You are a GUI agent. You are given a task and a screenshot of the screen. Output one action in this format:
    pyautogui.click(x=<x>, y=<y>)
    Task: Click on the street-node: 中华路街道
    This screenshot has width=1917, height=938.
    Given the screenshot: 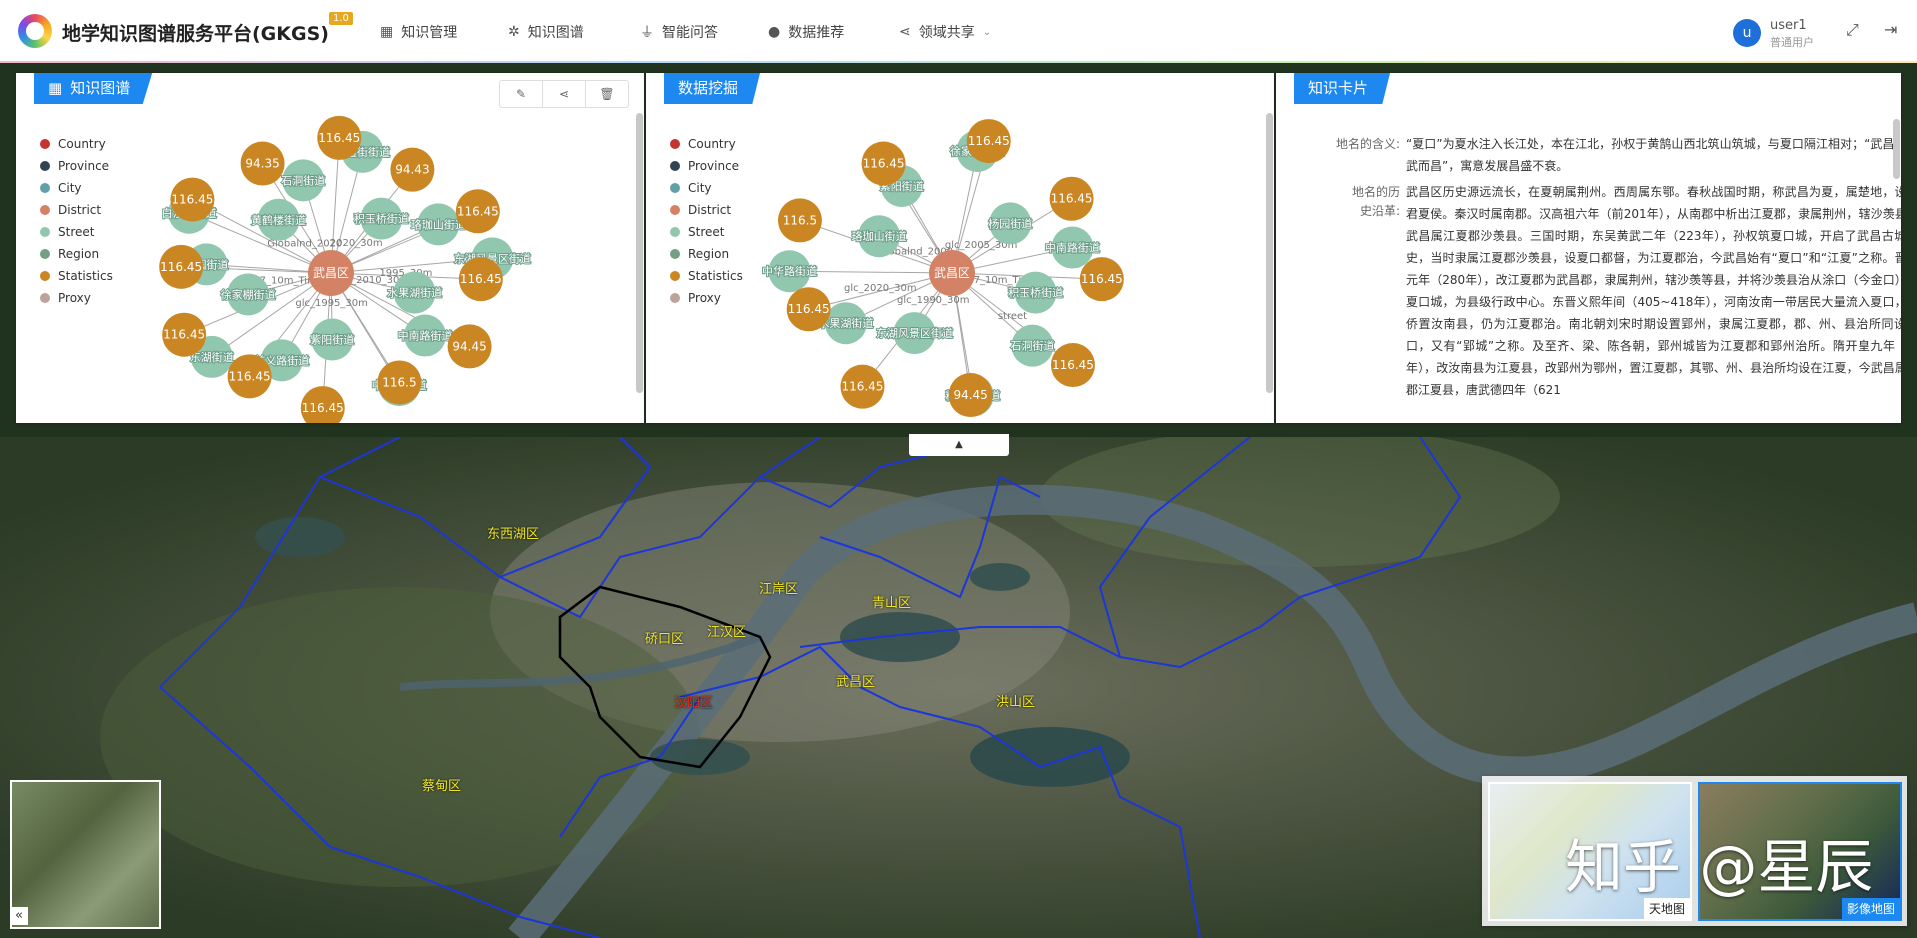 What is the action you would take?
    pyautogui.click(x=789, y=271)
    